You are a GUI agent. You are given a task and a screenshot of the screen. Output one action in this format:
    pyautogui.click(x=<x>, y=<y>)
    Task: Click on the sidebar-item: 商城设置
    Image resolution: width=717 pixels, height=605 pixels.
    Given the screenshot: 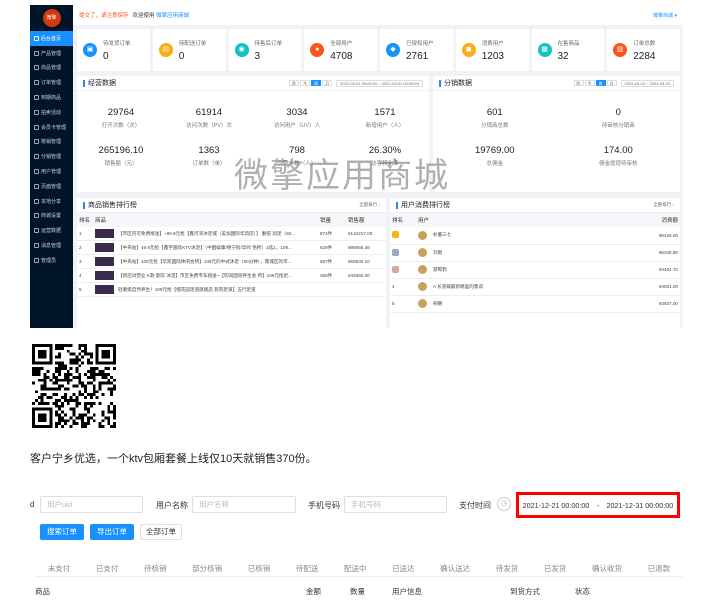 What is the action you would take?
    pyautogui.click(x=51, y=216)
    